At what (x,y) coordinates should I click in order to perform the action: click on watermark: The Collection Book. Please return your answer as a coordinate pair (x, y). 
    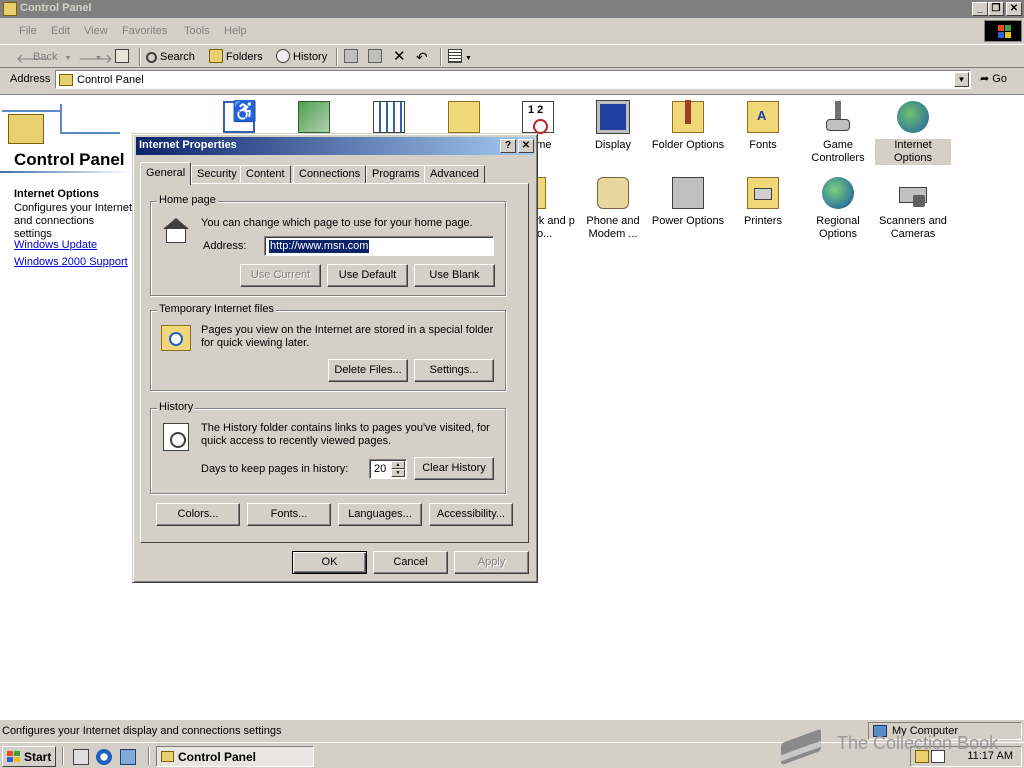
    Looking at the image, I should click on (895, 744).